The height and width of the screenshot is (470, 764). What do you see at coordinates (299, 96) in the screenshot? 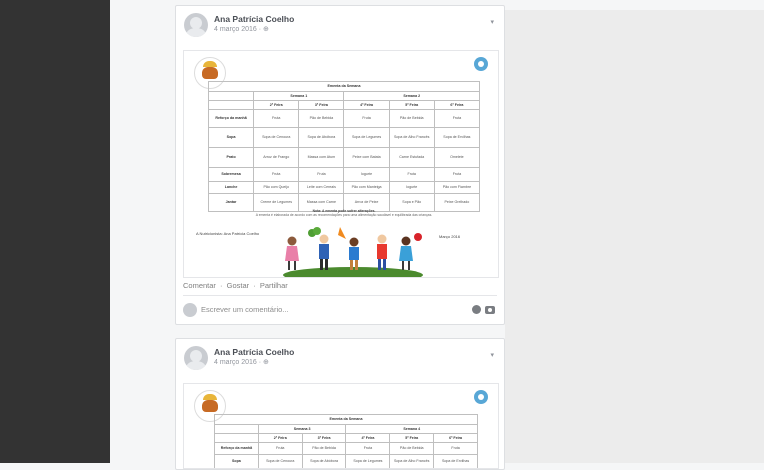
I see `week-left-label: Semana 1` at bounding box center [299, 96].